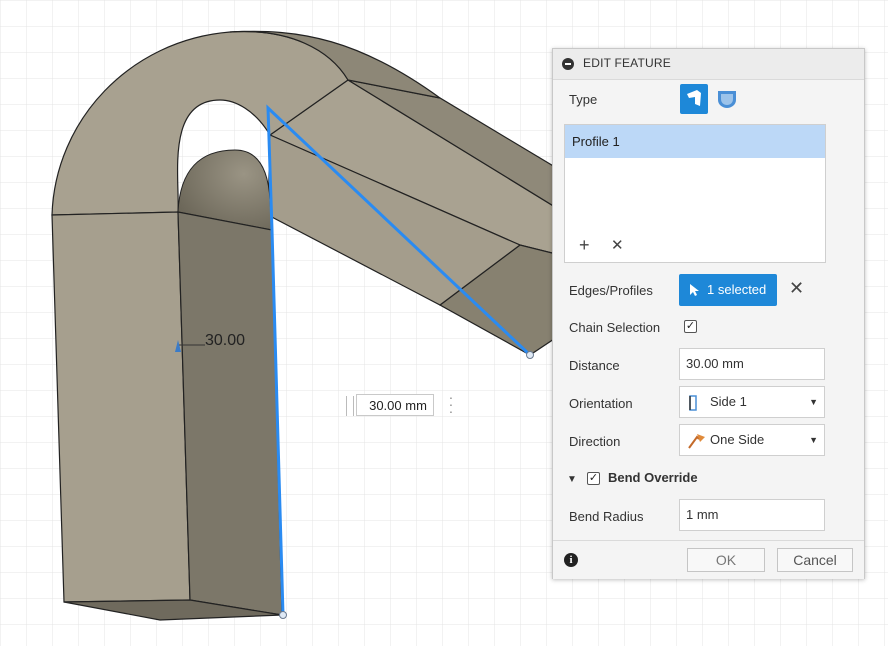  I want to click on chain-selection-label: Chain Selection, so click(615, 327).